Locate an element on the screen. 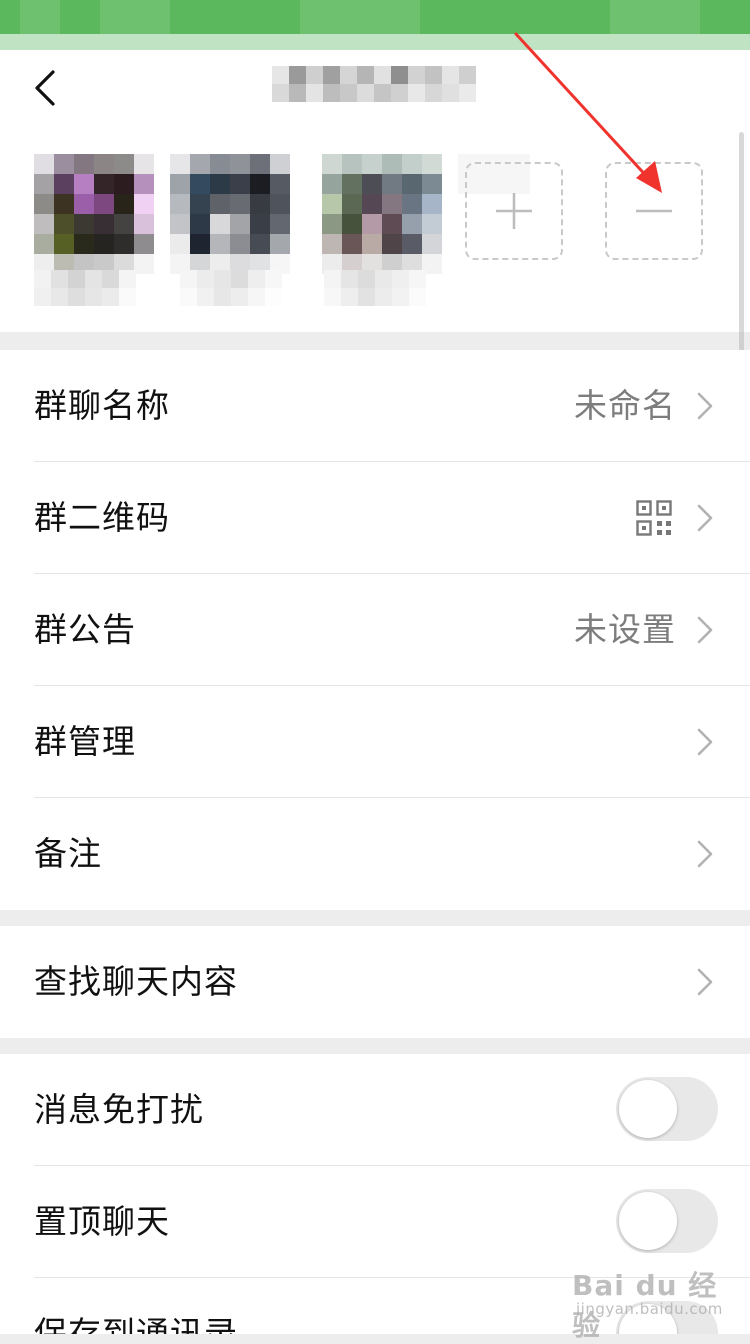 The height and width of the screenshot is (1344, 750). group-remark-label: 备注 is located at coordinates (68, 853).